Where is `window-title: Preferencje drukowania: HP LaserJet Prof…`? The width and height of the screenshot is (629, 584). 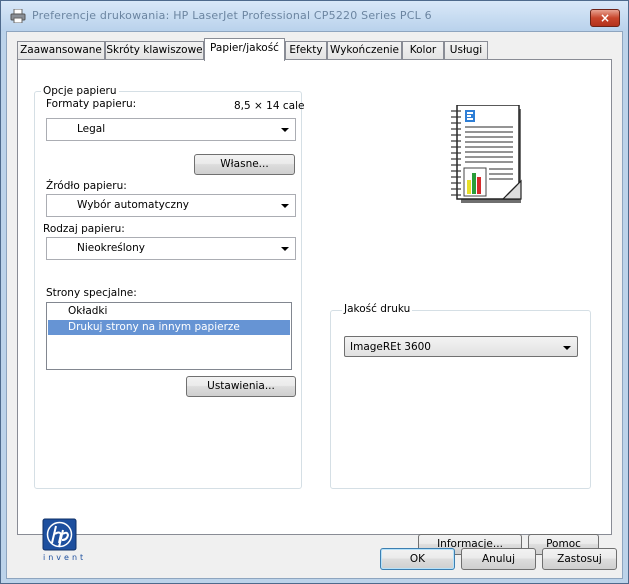
window-title: Preferencje drukowania: HP LaserJet Prof… is located at coordinates (232, 15).